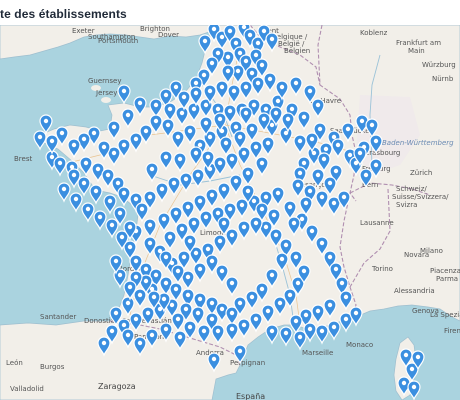 This screenshot has width=460, height=400. I want to click on place-label: Guernsey, so click(104, 81).